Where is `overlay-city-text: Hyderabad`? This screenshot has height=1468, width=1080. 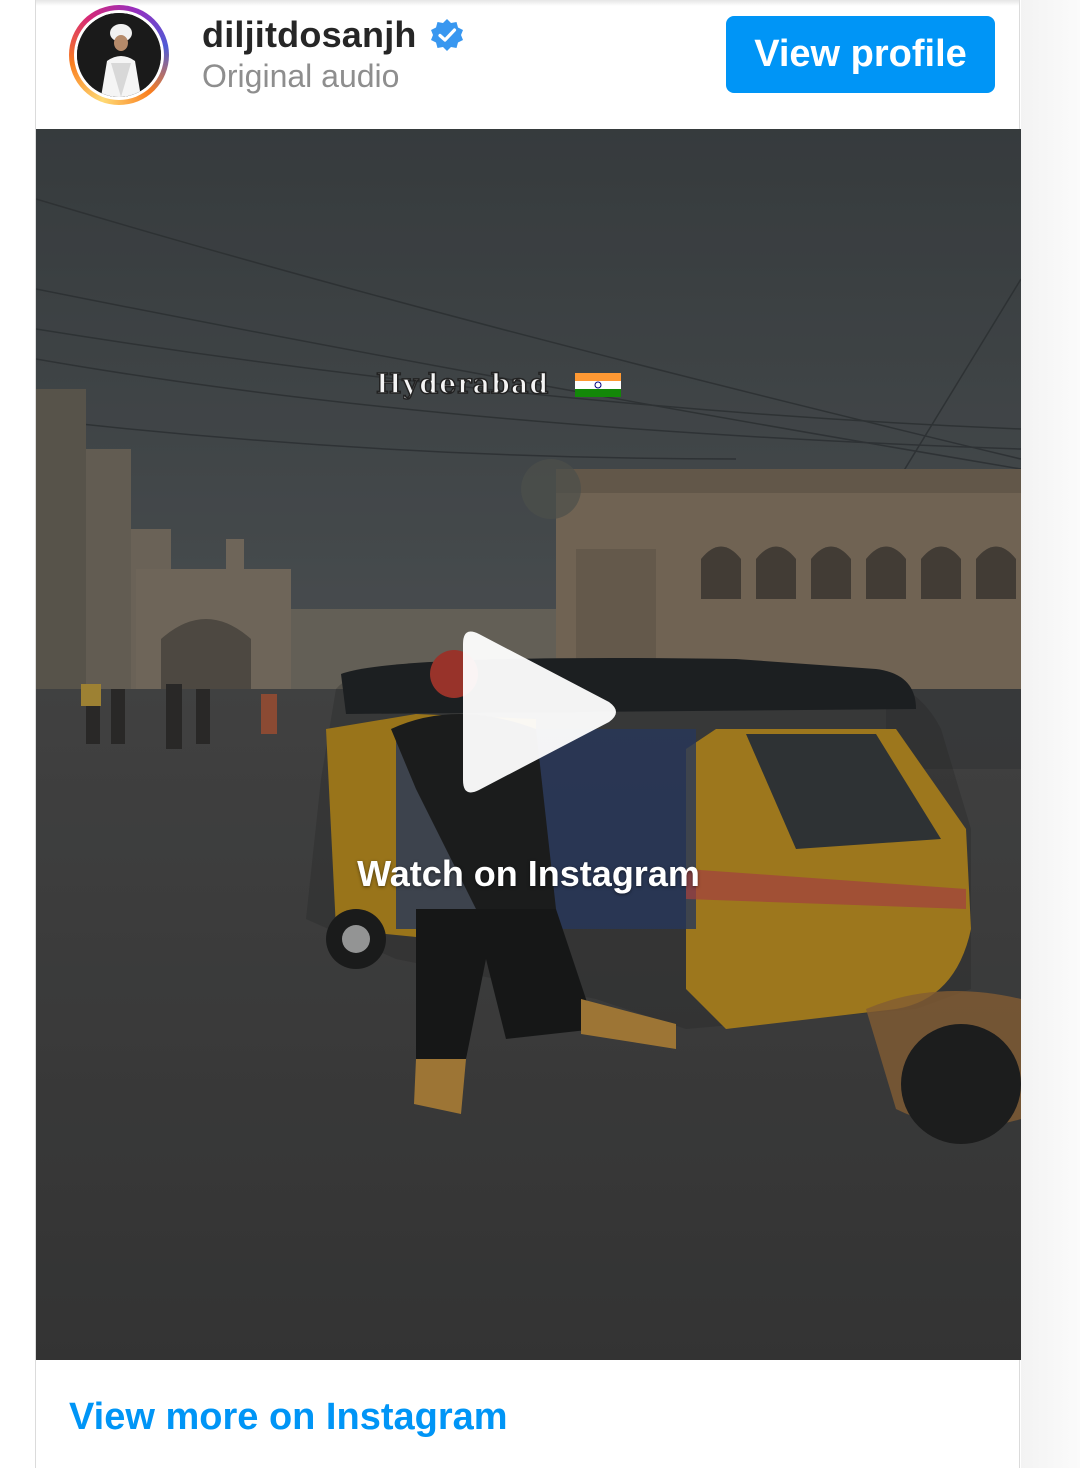
overlay-city-text: Hyderabad is located at coordinates (462, 384).